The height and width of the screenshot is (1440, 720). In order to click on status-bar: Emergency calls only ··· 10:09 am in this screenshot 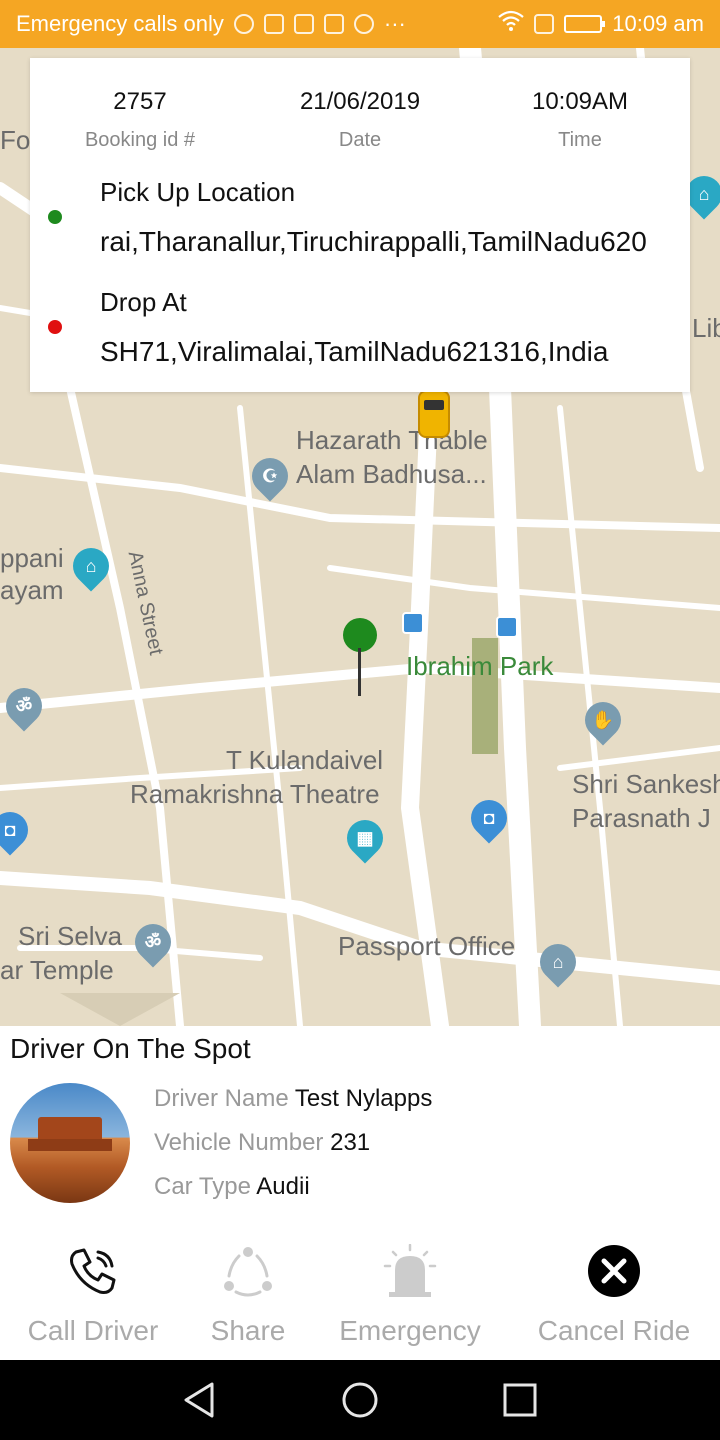, I will do `click(360, 24)`.